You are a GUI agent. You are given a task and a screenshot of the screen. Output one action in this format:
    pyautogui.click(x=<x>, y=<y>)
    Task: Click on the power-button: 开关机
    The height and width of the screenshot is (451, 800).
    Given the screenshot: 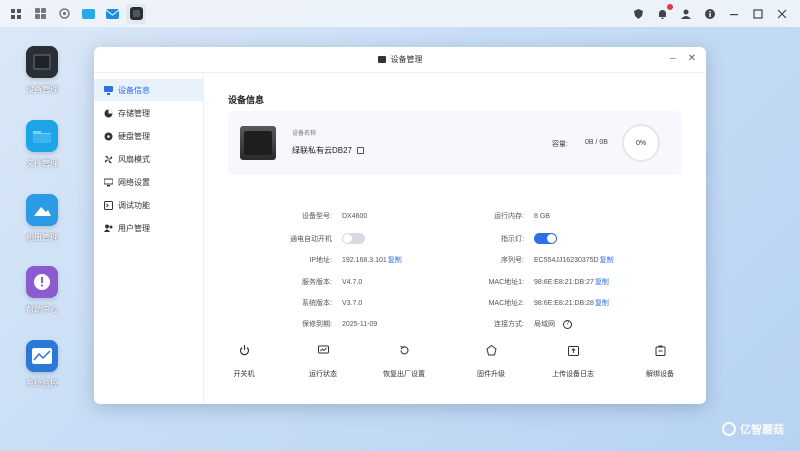 What is the action you would take?
    pyautogui.click(x=244, y=361)
    